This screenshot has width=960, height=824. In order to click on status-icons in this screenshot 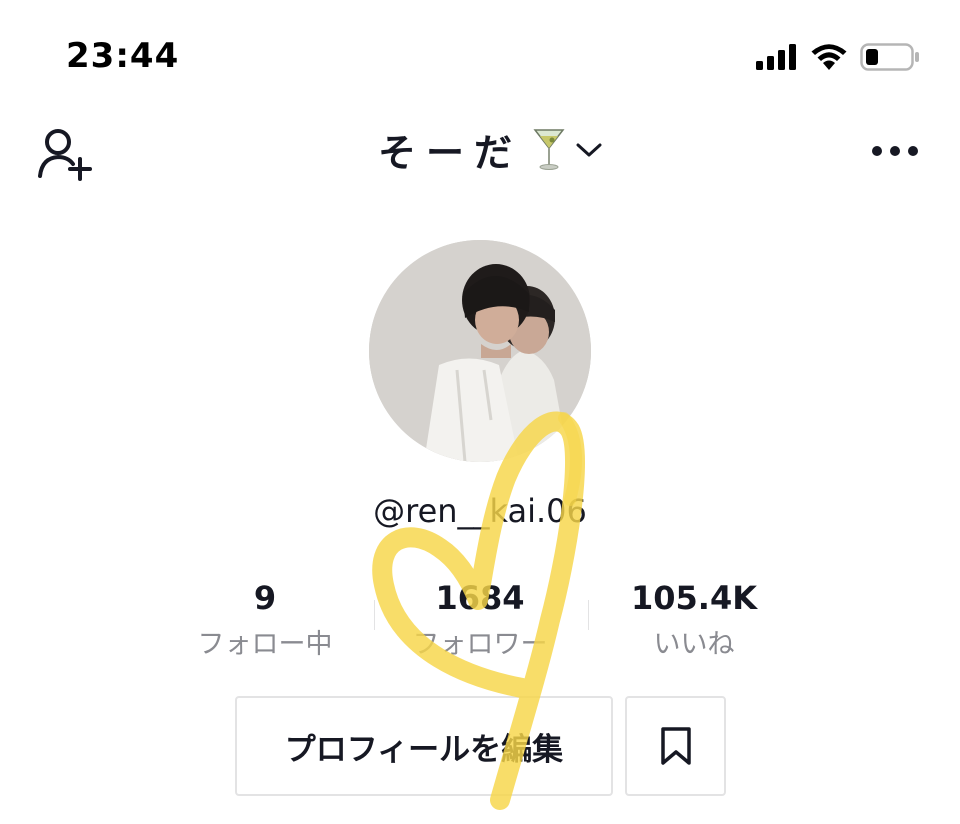, I will do `click(838, 57)`.